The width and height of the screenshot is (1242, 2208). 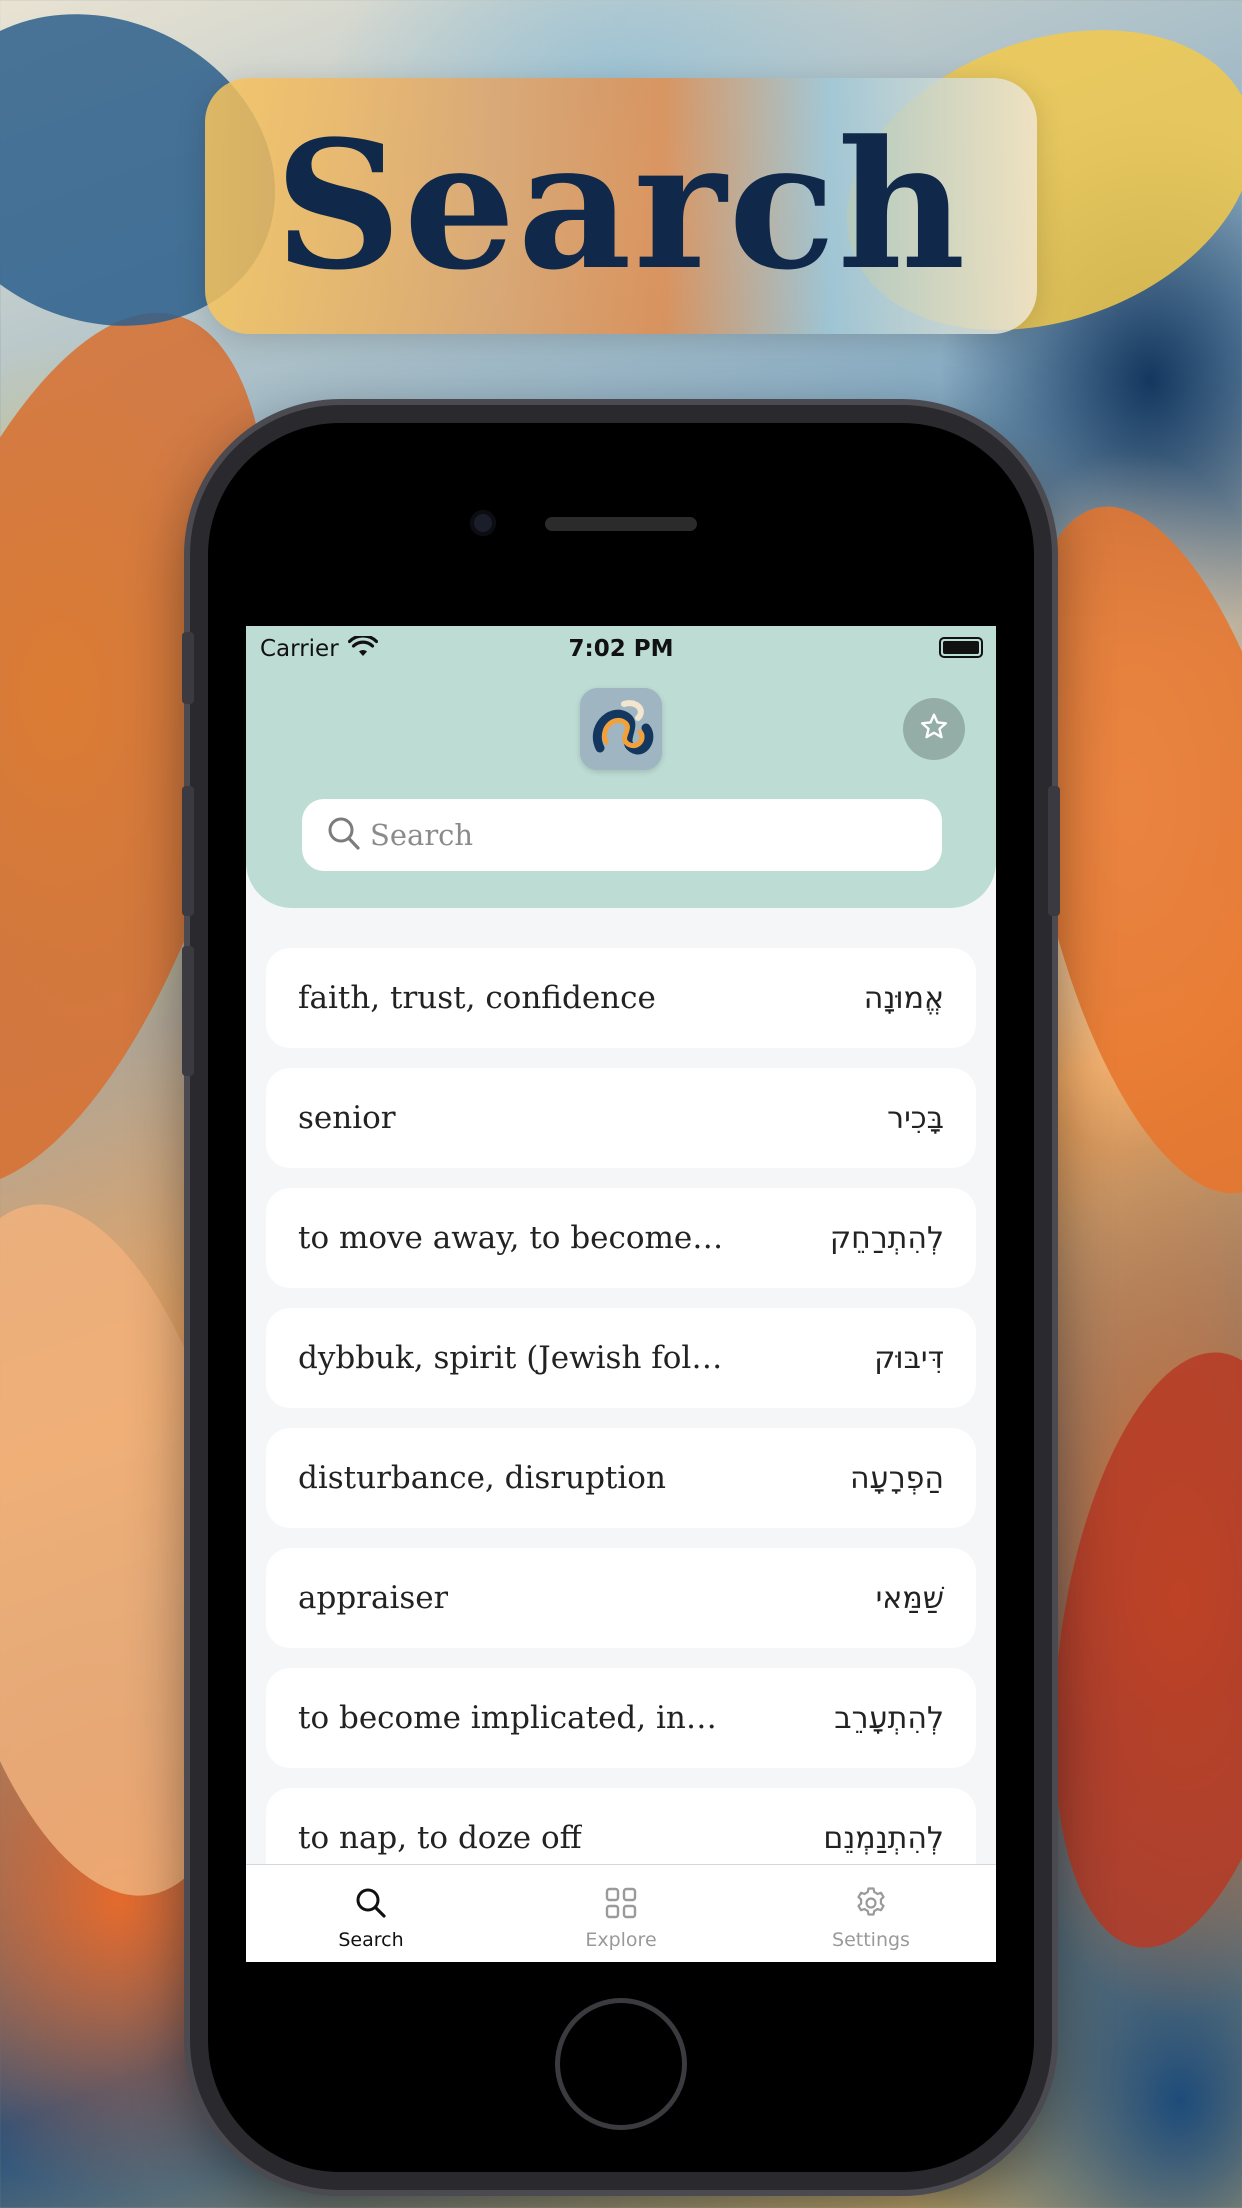 I want to click on word-row: to move away, to become f... לְהִתְרַחֵק, so click(x=621, y=1238).